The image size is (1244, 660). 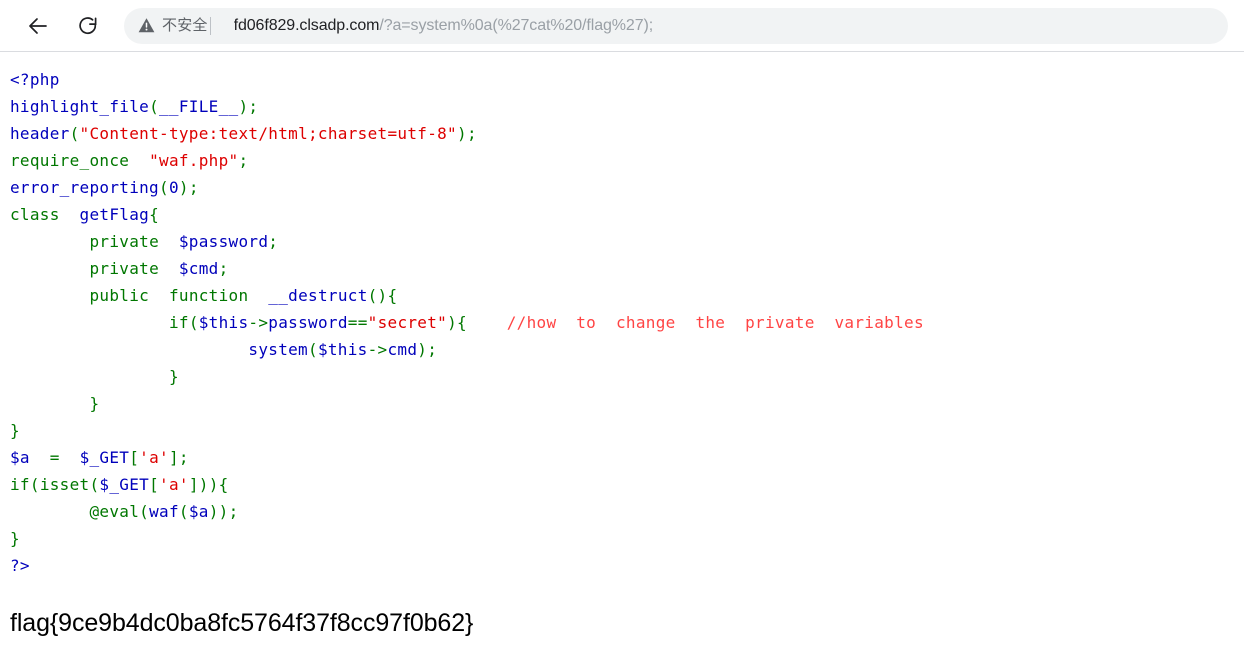 I want to click on code-token-default: __FILE__, so click(x=199, y=106).